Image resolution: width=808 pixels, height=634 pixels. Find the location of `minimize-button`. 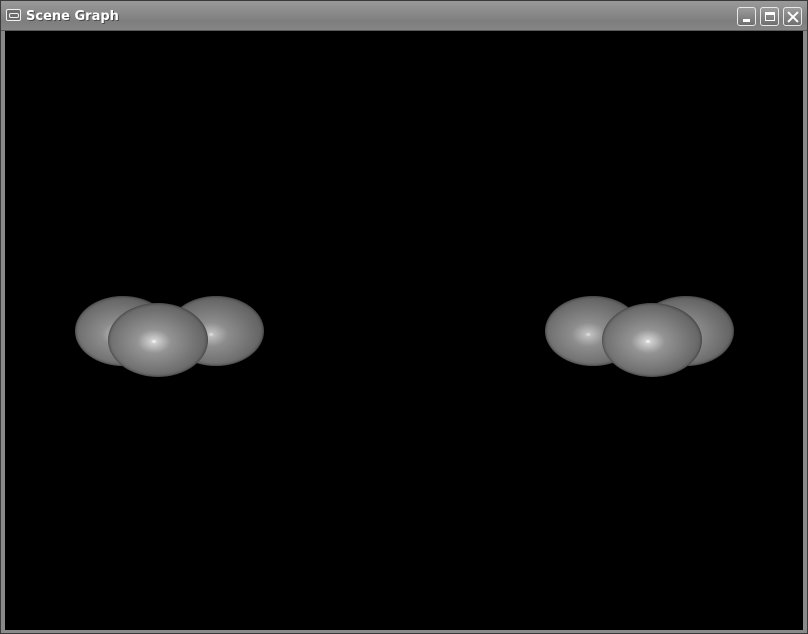

minimize-button is located at coordinates (746, 16).